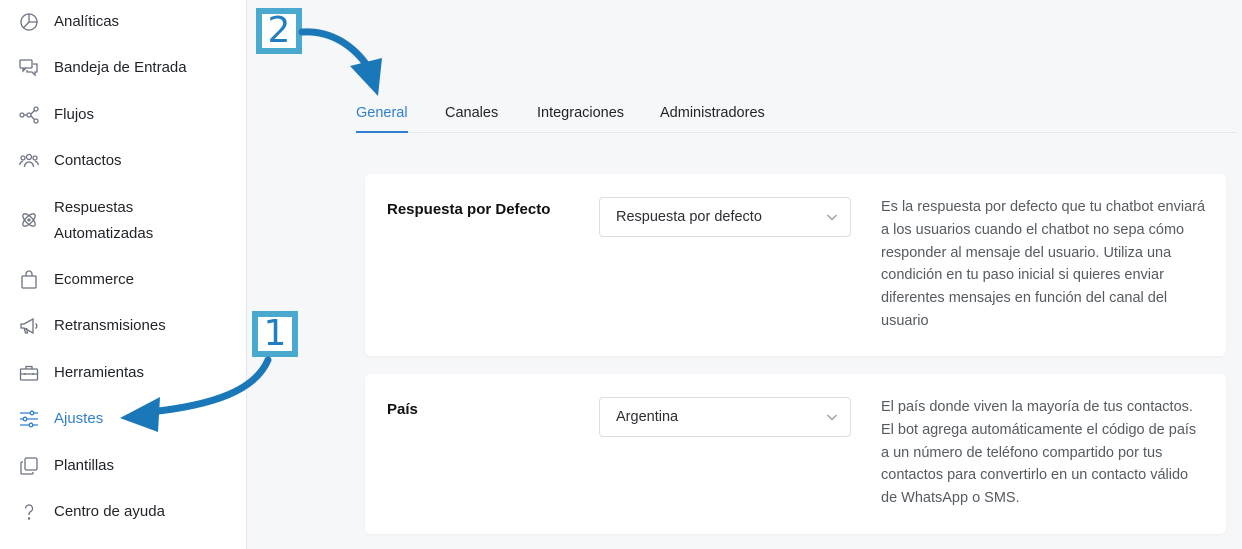 This screenshot has width=1242, height=549. I want to click on sidebar-item-label: Herramientas, so click(99, 372).